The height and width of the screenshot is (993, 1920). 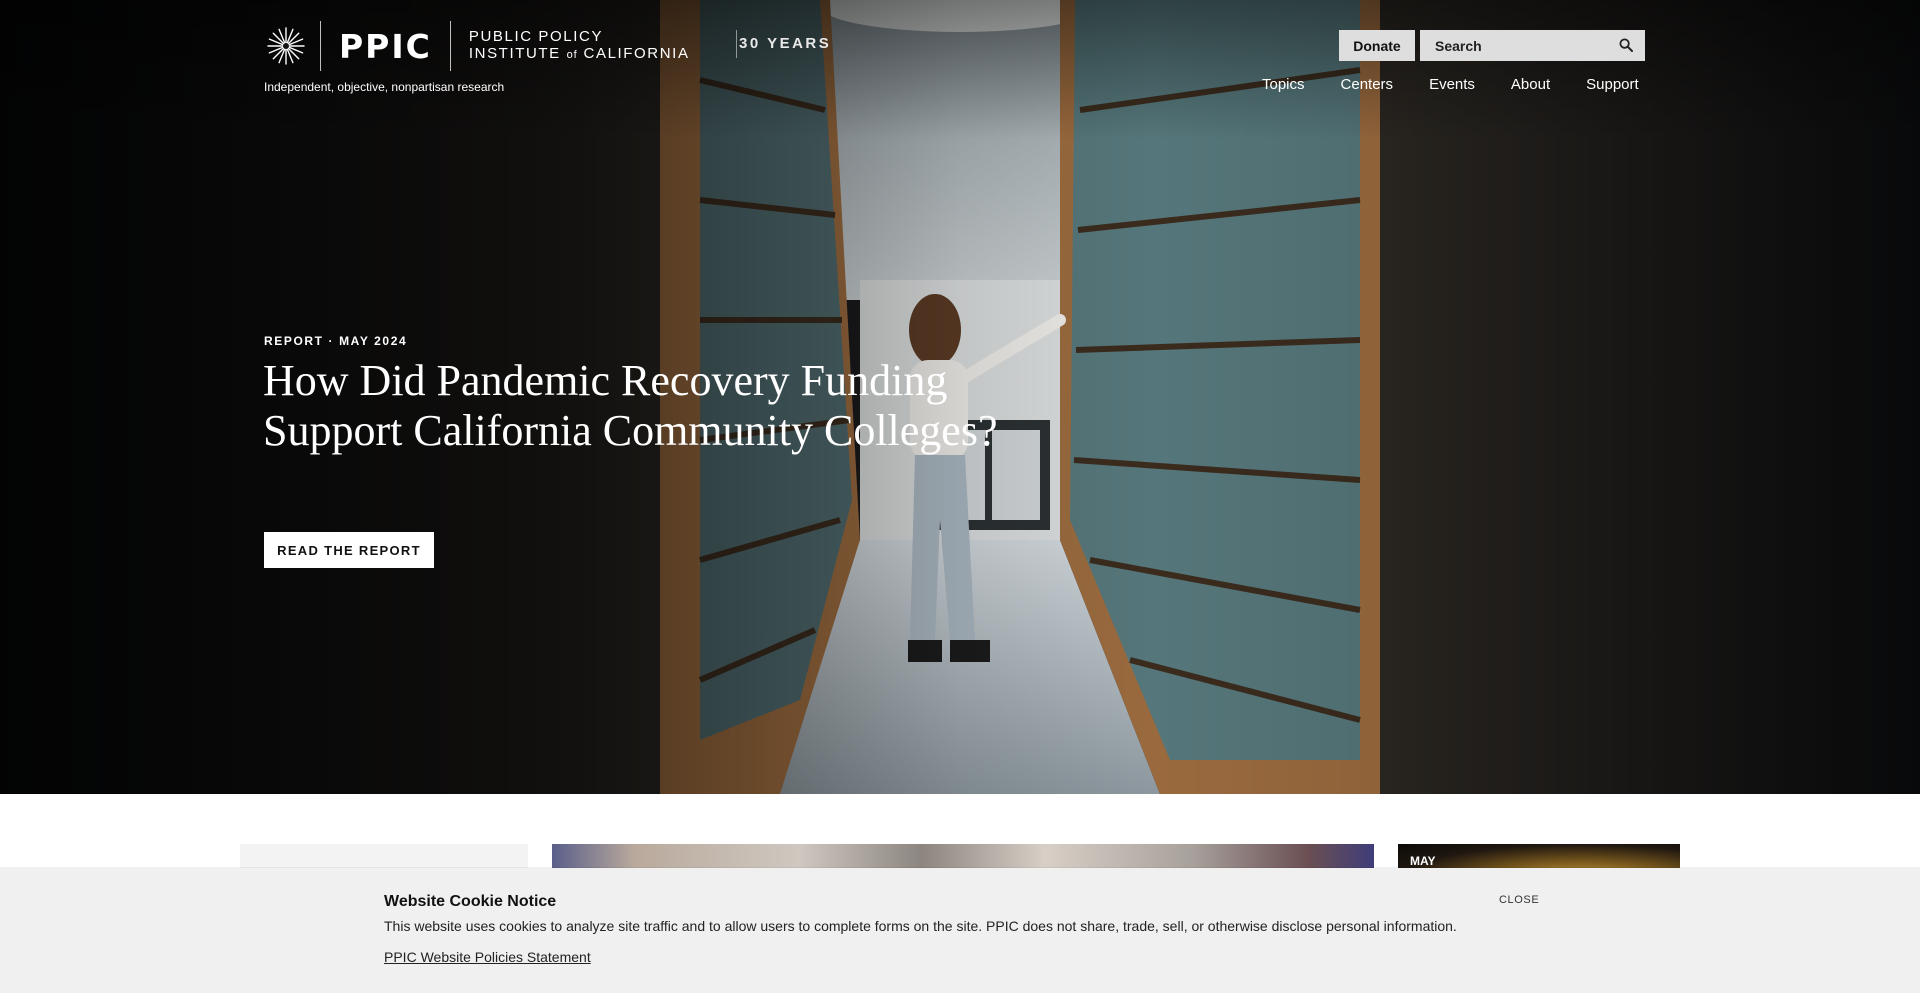 What do you see at coordinates (1530, 84) in the screenshot?
I see `nav-about: About` at bounding box center [1530, 84].